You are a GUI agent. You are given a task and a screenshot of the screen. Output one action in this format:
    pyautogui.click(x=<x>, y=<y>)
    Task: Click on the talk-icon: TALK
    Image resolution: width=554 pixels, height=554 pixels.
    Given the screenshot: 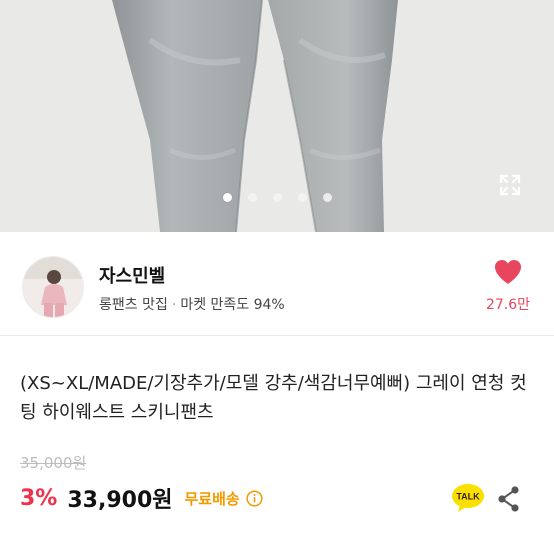 What is the action you would take?
    pyautogui.click(x=468, y=498)
    